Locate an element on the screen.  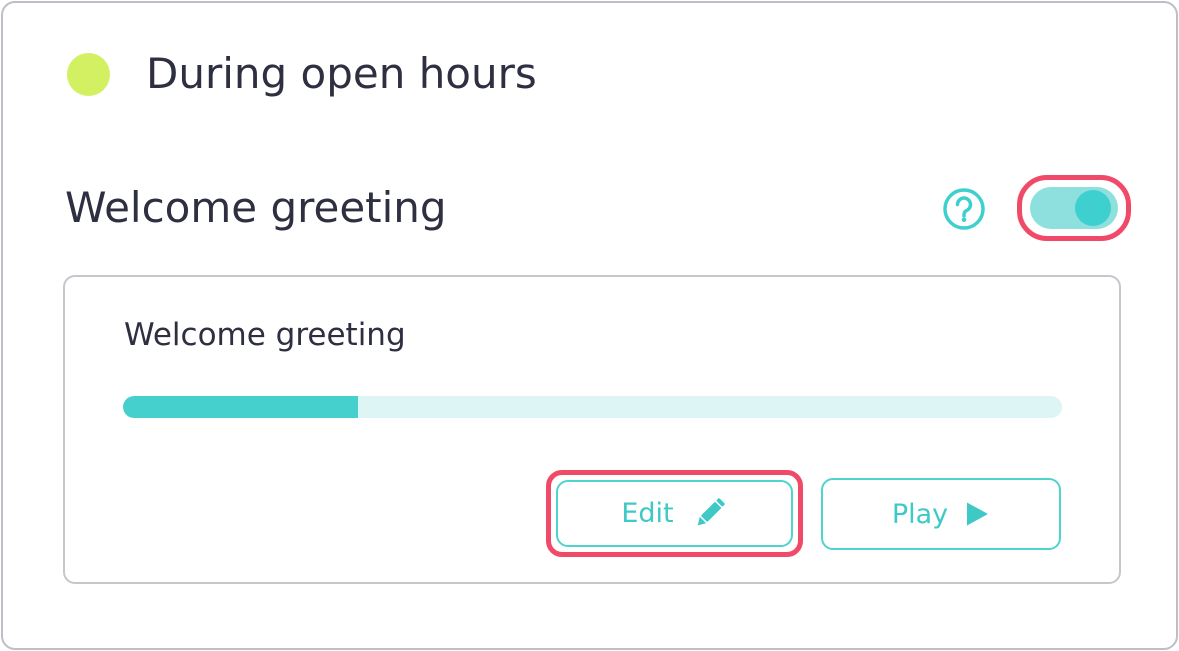
progress-fill is located at coordinates (240, 407).